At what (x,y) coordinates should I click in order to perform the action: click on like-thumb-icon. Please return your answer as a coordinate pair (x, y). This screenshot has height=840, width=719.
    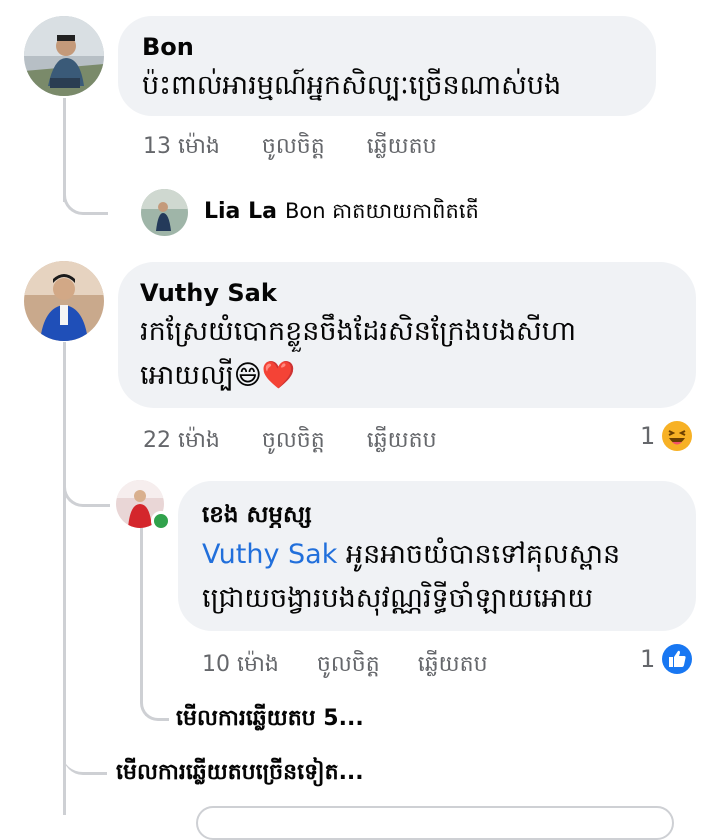
    Looking at the image, I should click on (677, 659).